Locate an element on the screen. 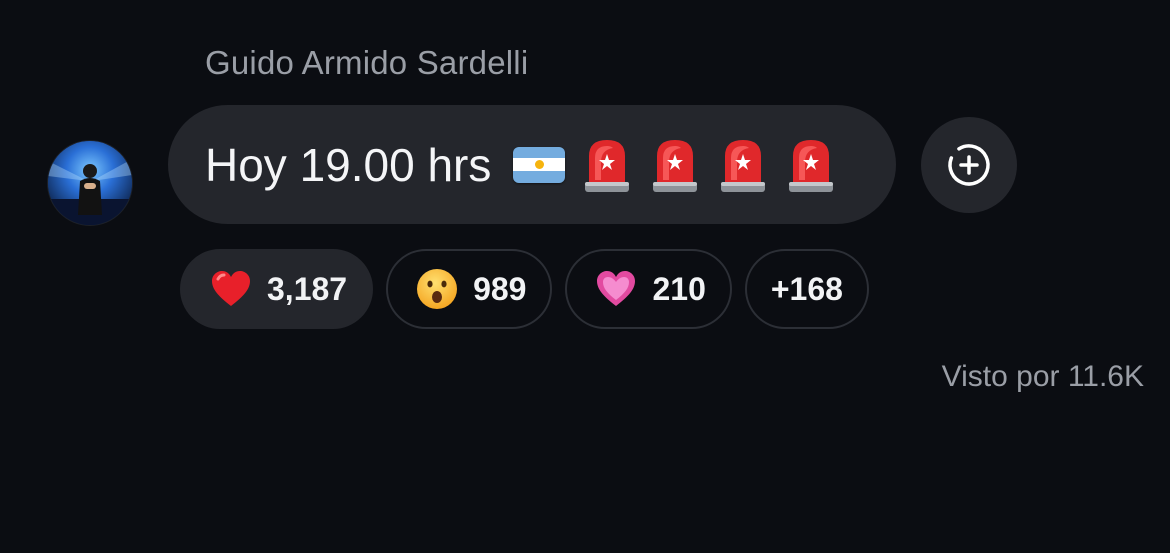 The width and height of the screenshot is (1170, 553). message-emojis is located at coordinates (675, 165).